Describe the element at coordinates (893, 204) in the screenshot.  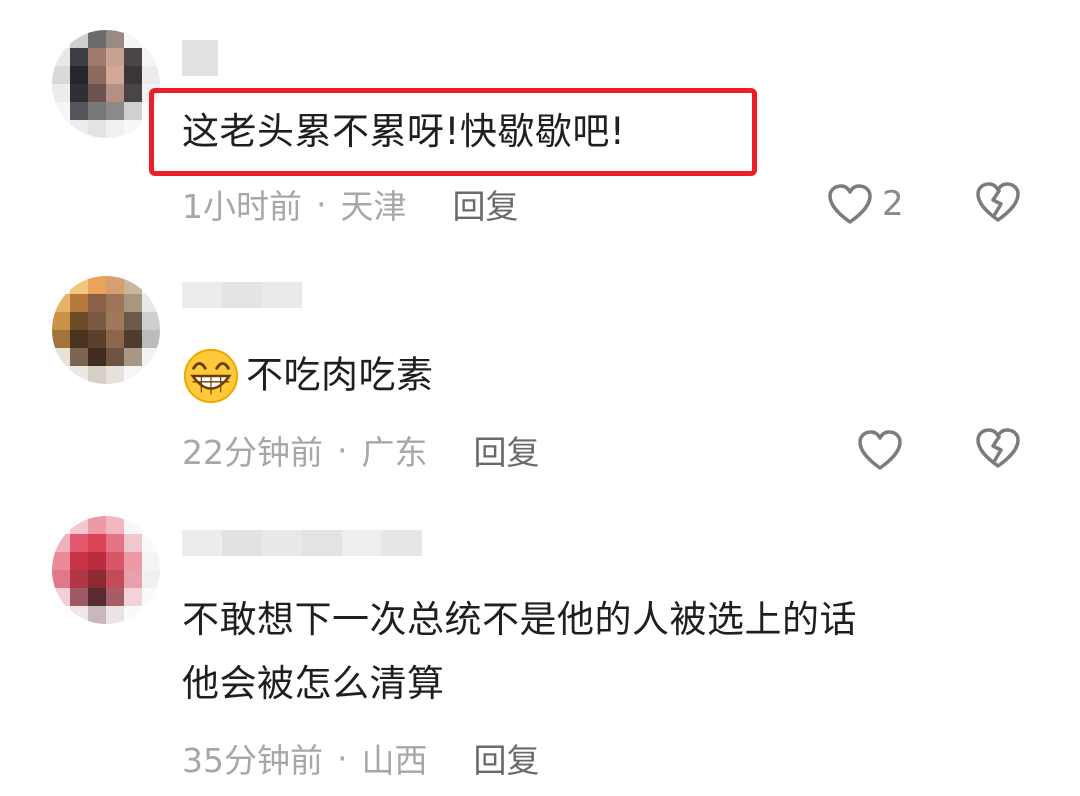
I see `like-count: 2` at that location.